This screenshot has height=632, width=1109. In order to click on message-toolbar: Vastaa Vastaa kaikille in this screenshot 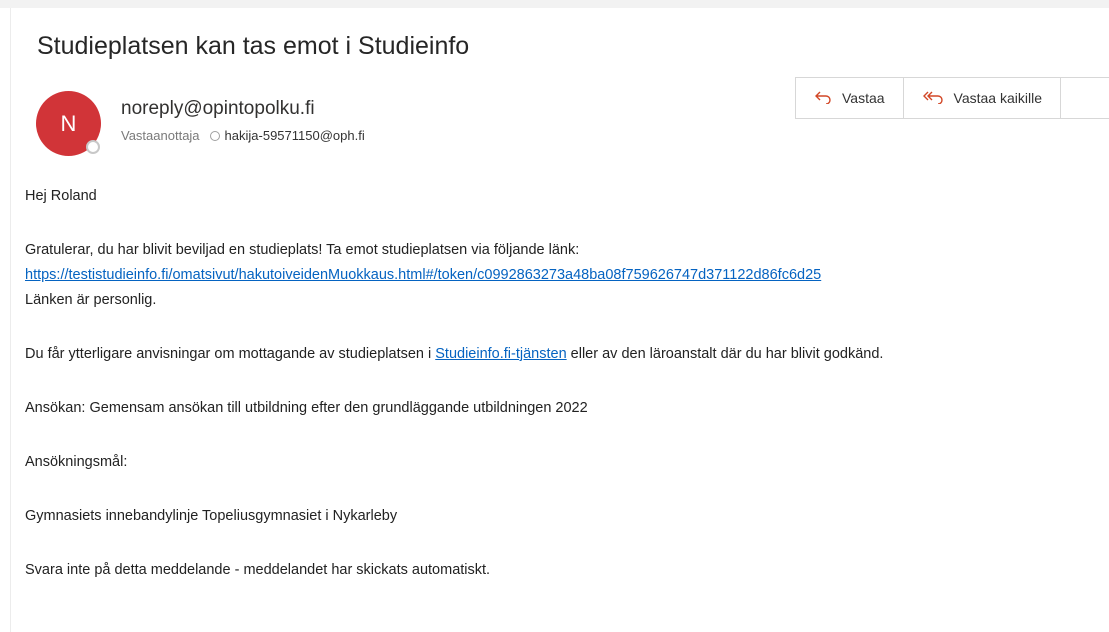, I will do `click(952, 98)`.